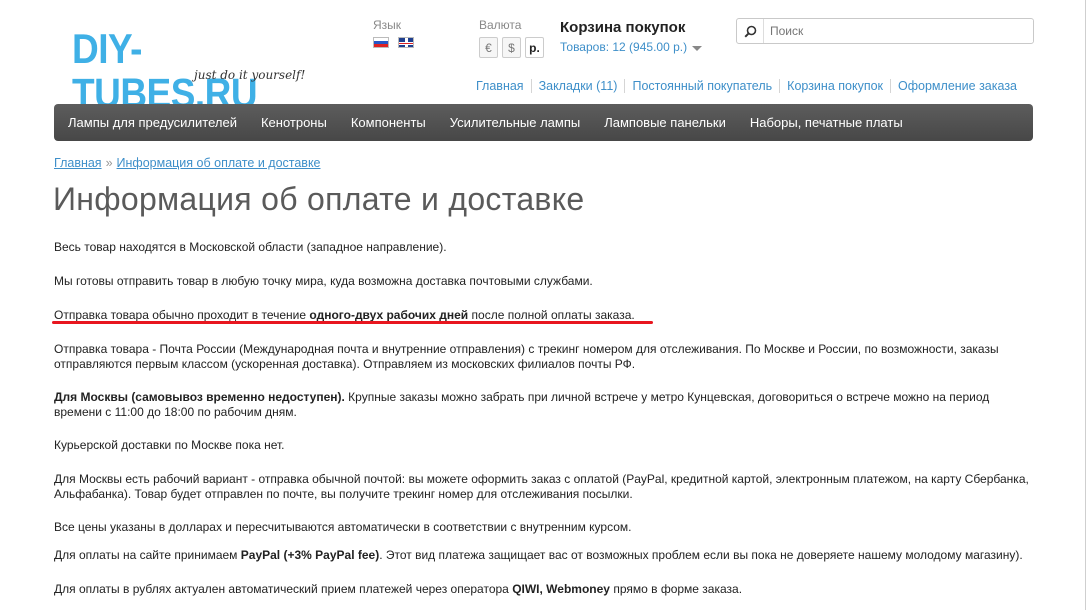 The image size is (1087, 610). What do you see at coordinates (388, 122) in the screenshot?
I see `nav-item-components: Компоненты` at bounding box center [388, 122].